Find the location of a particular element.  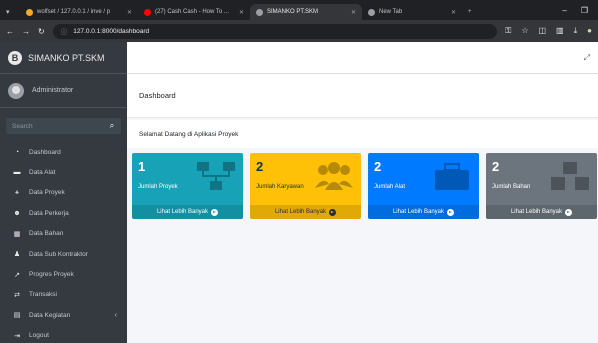

avatar is located at coordinates (16, 90).